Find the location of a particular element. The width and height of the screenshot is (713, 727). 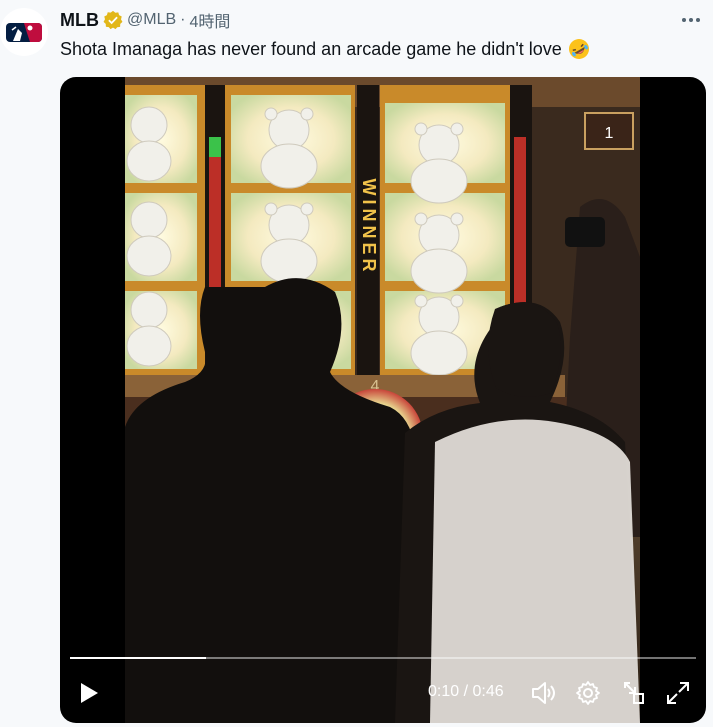

rolling-on-floor-laughing-icon is located at coordinates (578, 49).